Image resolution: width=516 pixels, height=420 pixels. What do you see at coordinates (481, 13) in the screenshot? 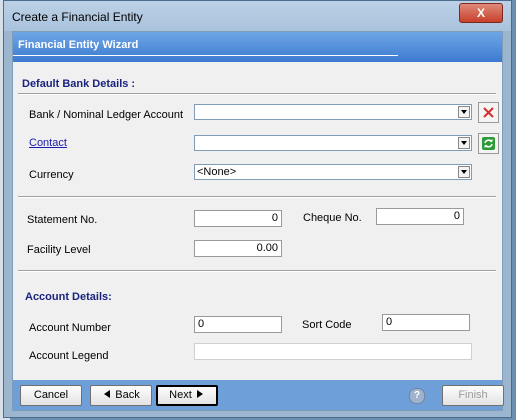
I see `close-button: X` at bounding box center [481, 13].